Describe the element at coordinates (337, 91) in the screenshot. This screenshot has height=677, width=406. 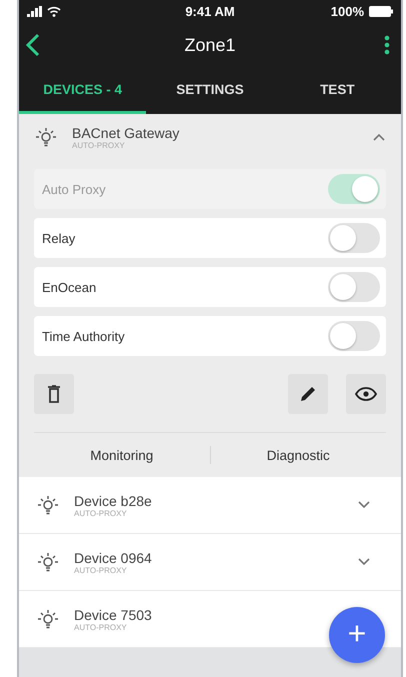
I see `tab: TEST` at that location.